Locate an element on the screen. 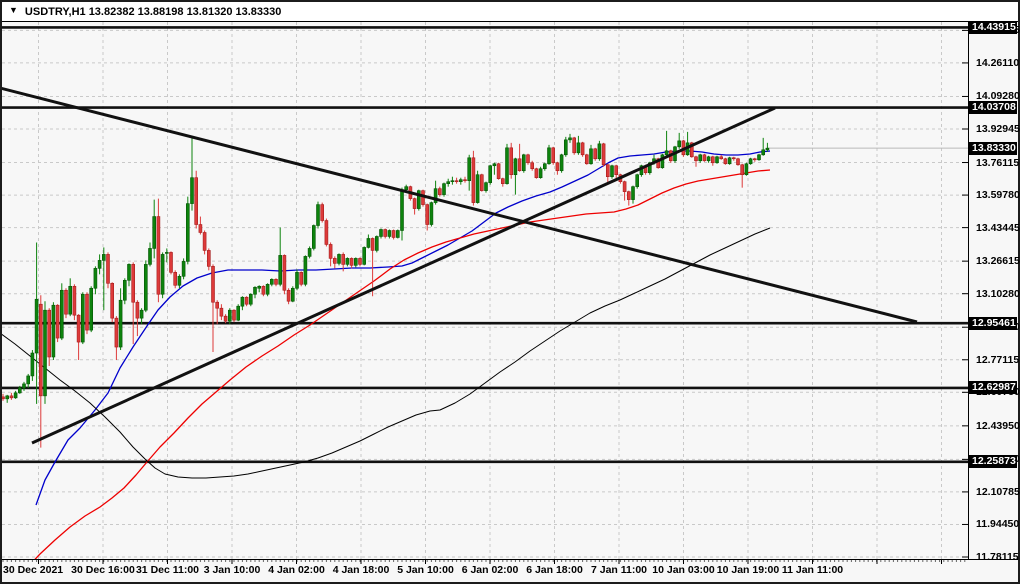 The width and height of the screenshot is (1020, 584). time-axis-label: 31 Dec 11:00 is located at coordinates (167, 570).